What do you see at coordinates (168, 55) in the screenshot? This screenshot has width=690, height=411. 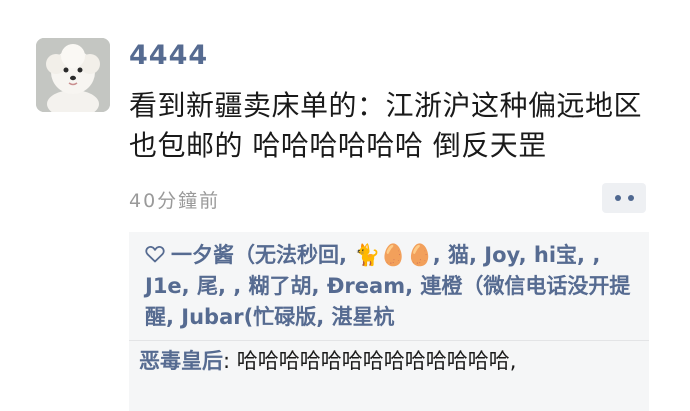 I see `post-username: 4444` at bounding box center [168, 55].